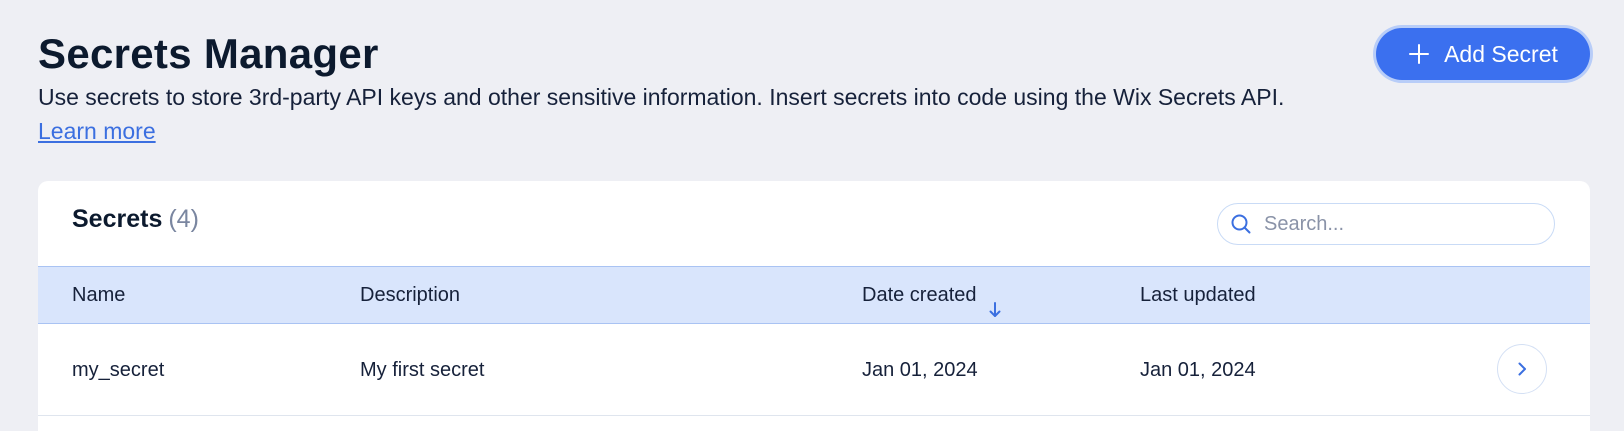 The image size is (1624, 431). What do you see at coordinates (919, 295) in the screenshot?
I see `column-header-date-created-label: Date created` at bounding box center [919, 295].